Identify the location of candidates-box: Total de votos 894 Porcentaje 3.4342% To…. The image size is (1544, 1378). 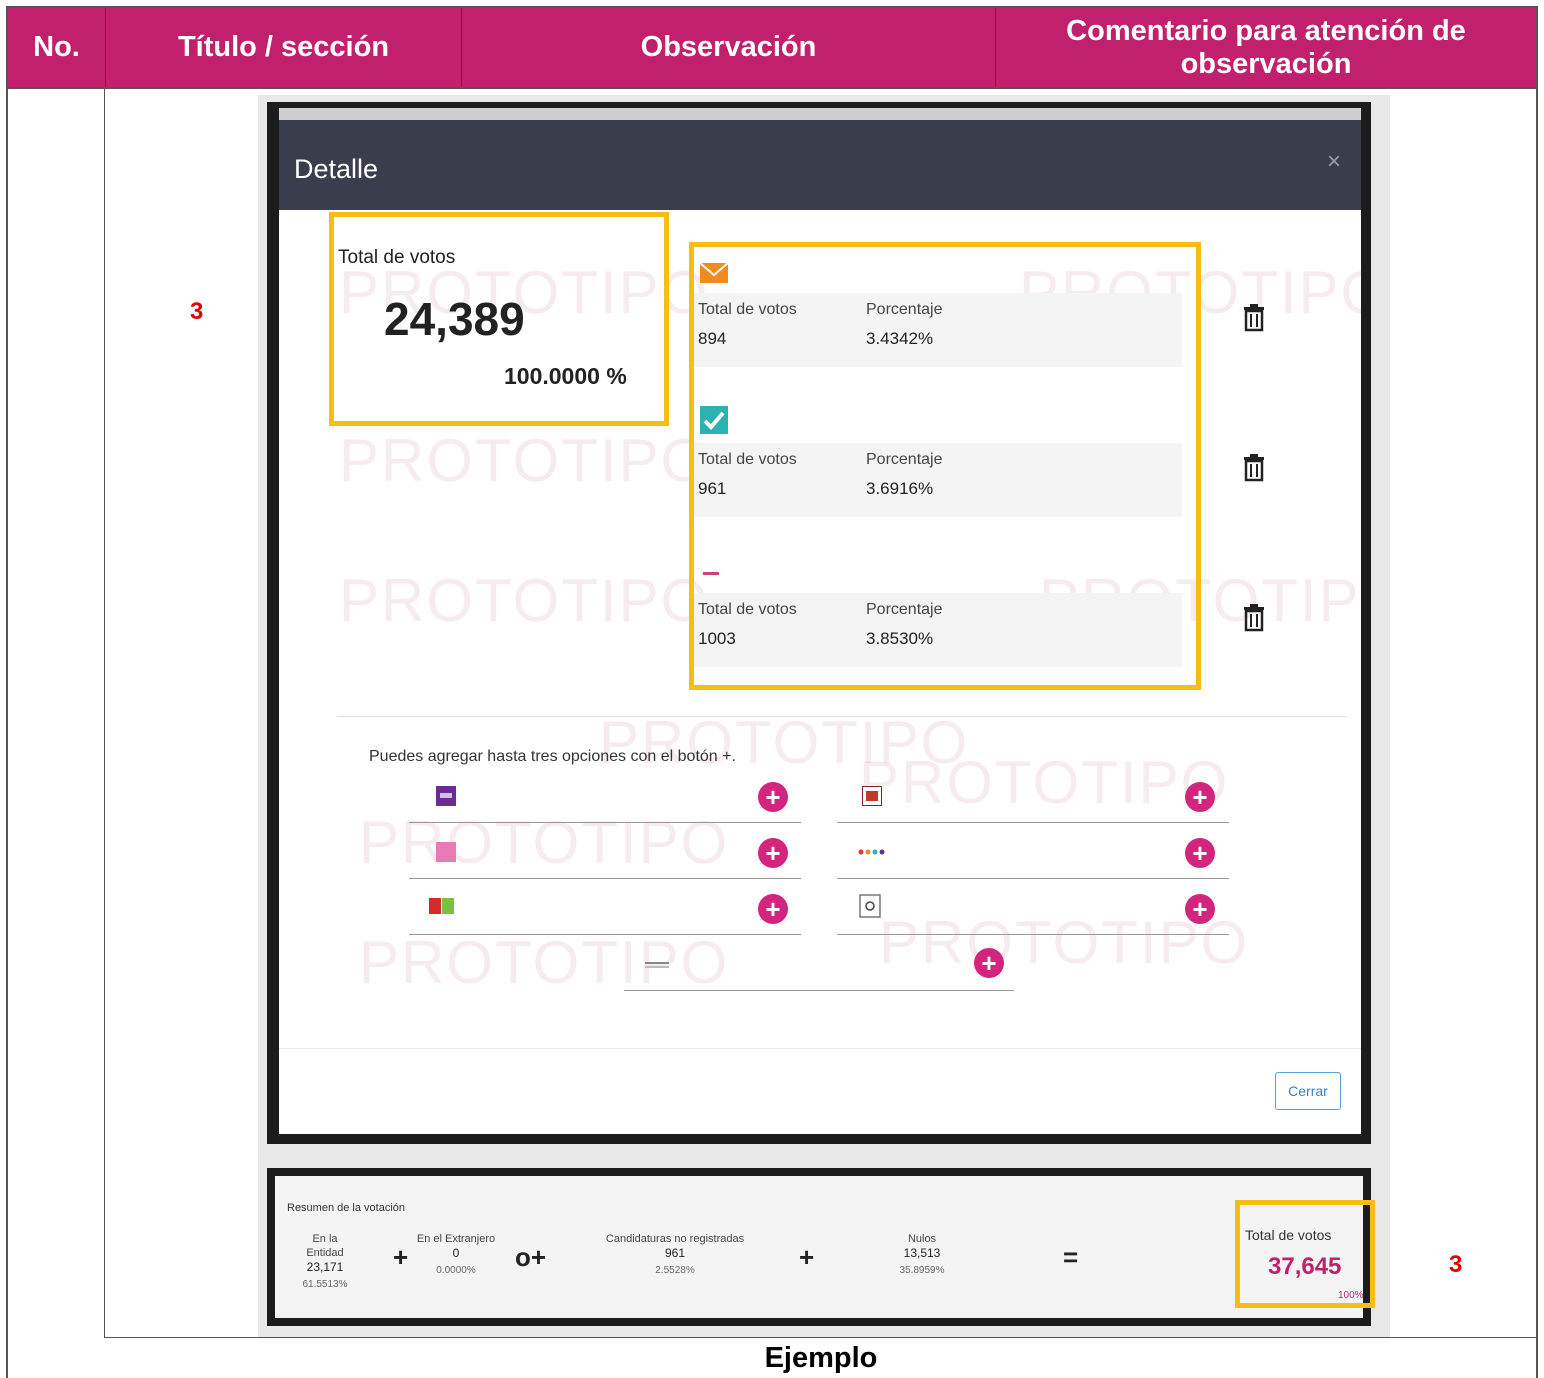
(945, 466).